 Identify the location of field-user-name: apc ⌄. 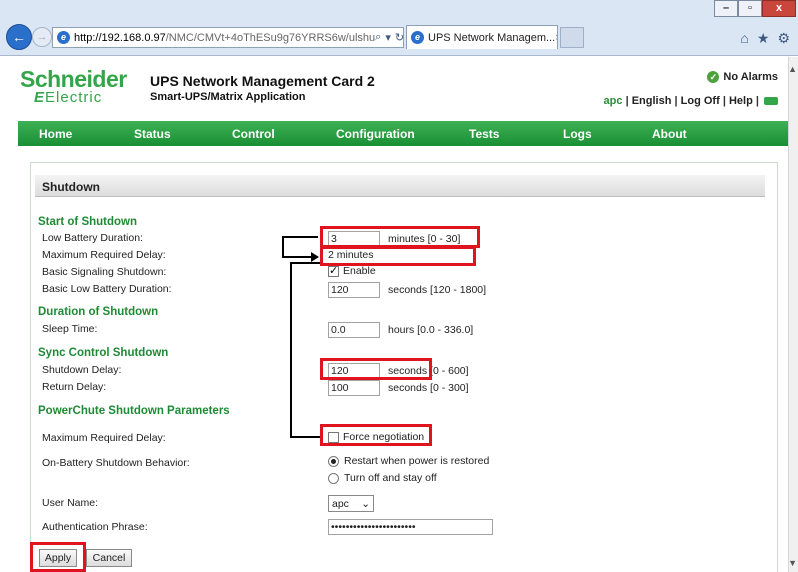
(351, 503).